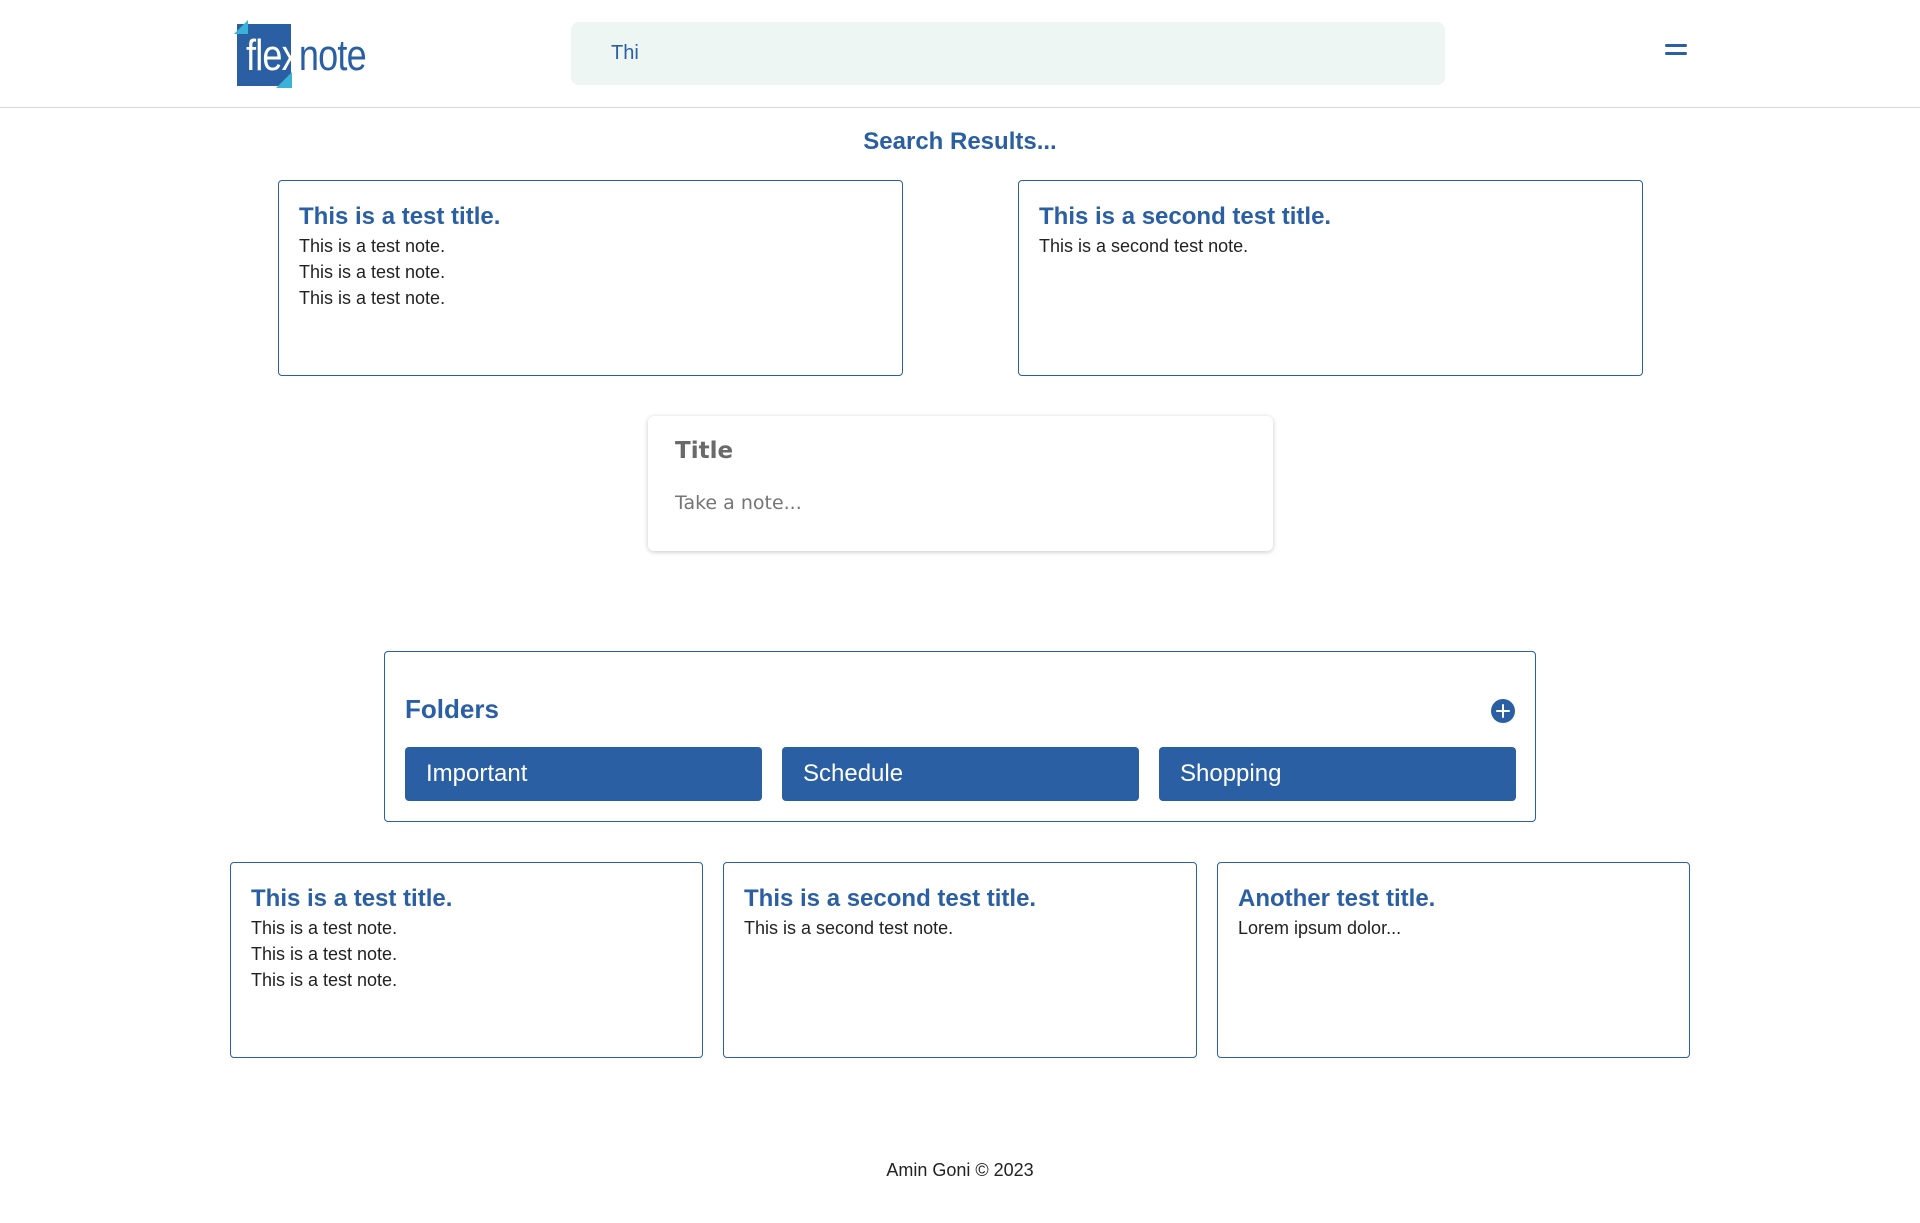 The height and width of the screenshot is (1223, 1920). Describe the element at coordinates (1008, 53) in the screenshot. I see `search-input` at that location.